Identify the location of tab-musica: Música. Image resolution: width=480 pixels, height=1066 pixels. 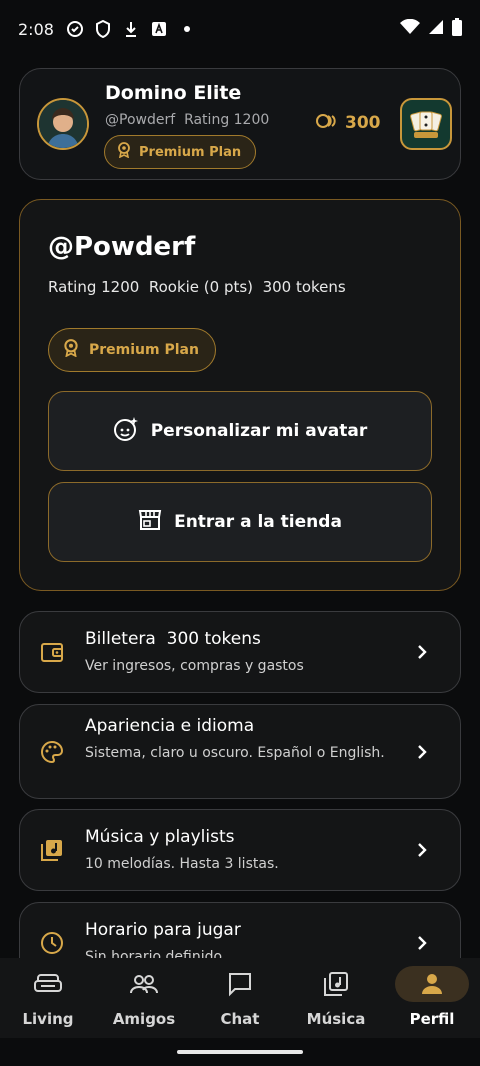
(336, 998).